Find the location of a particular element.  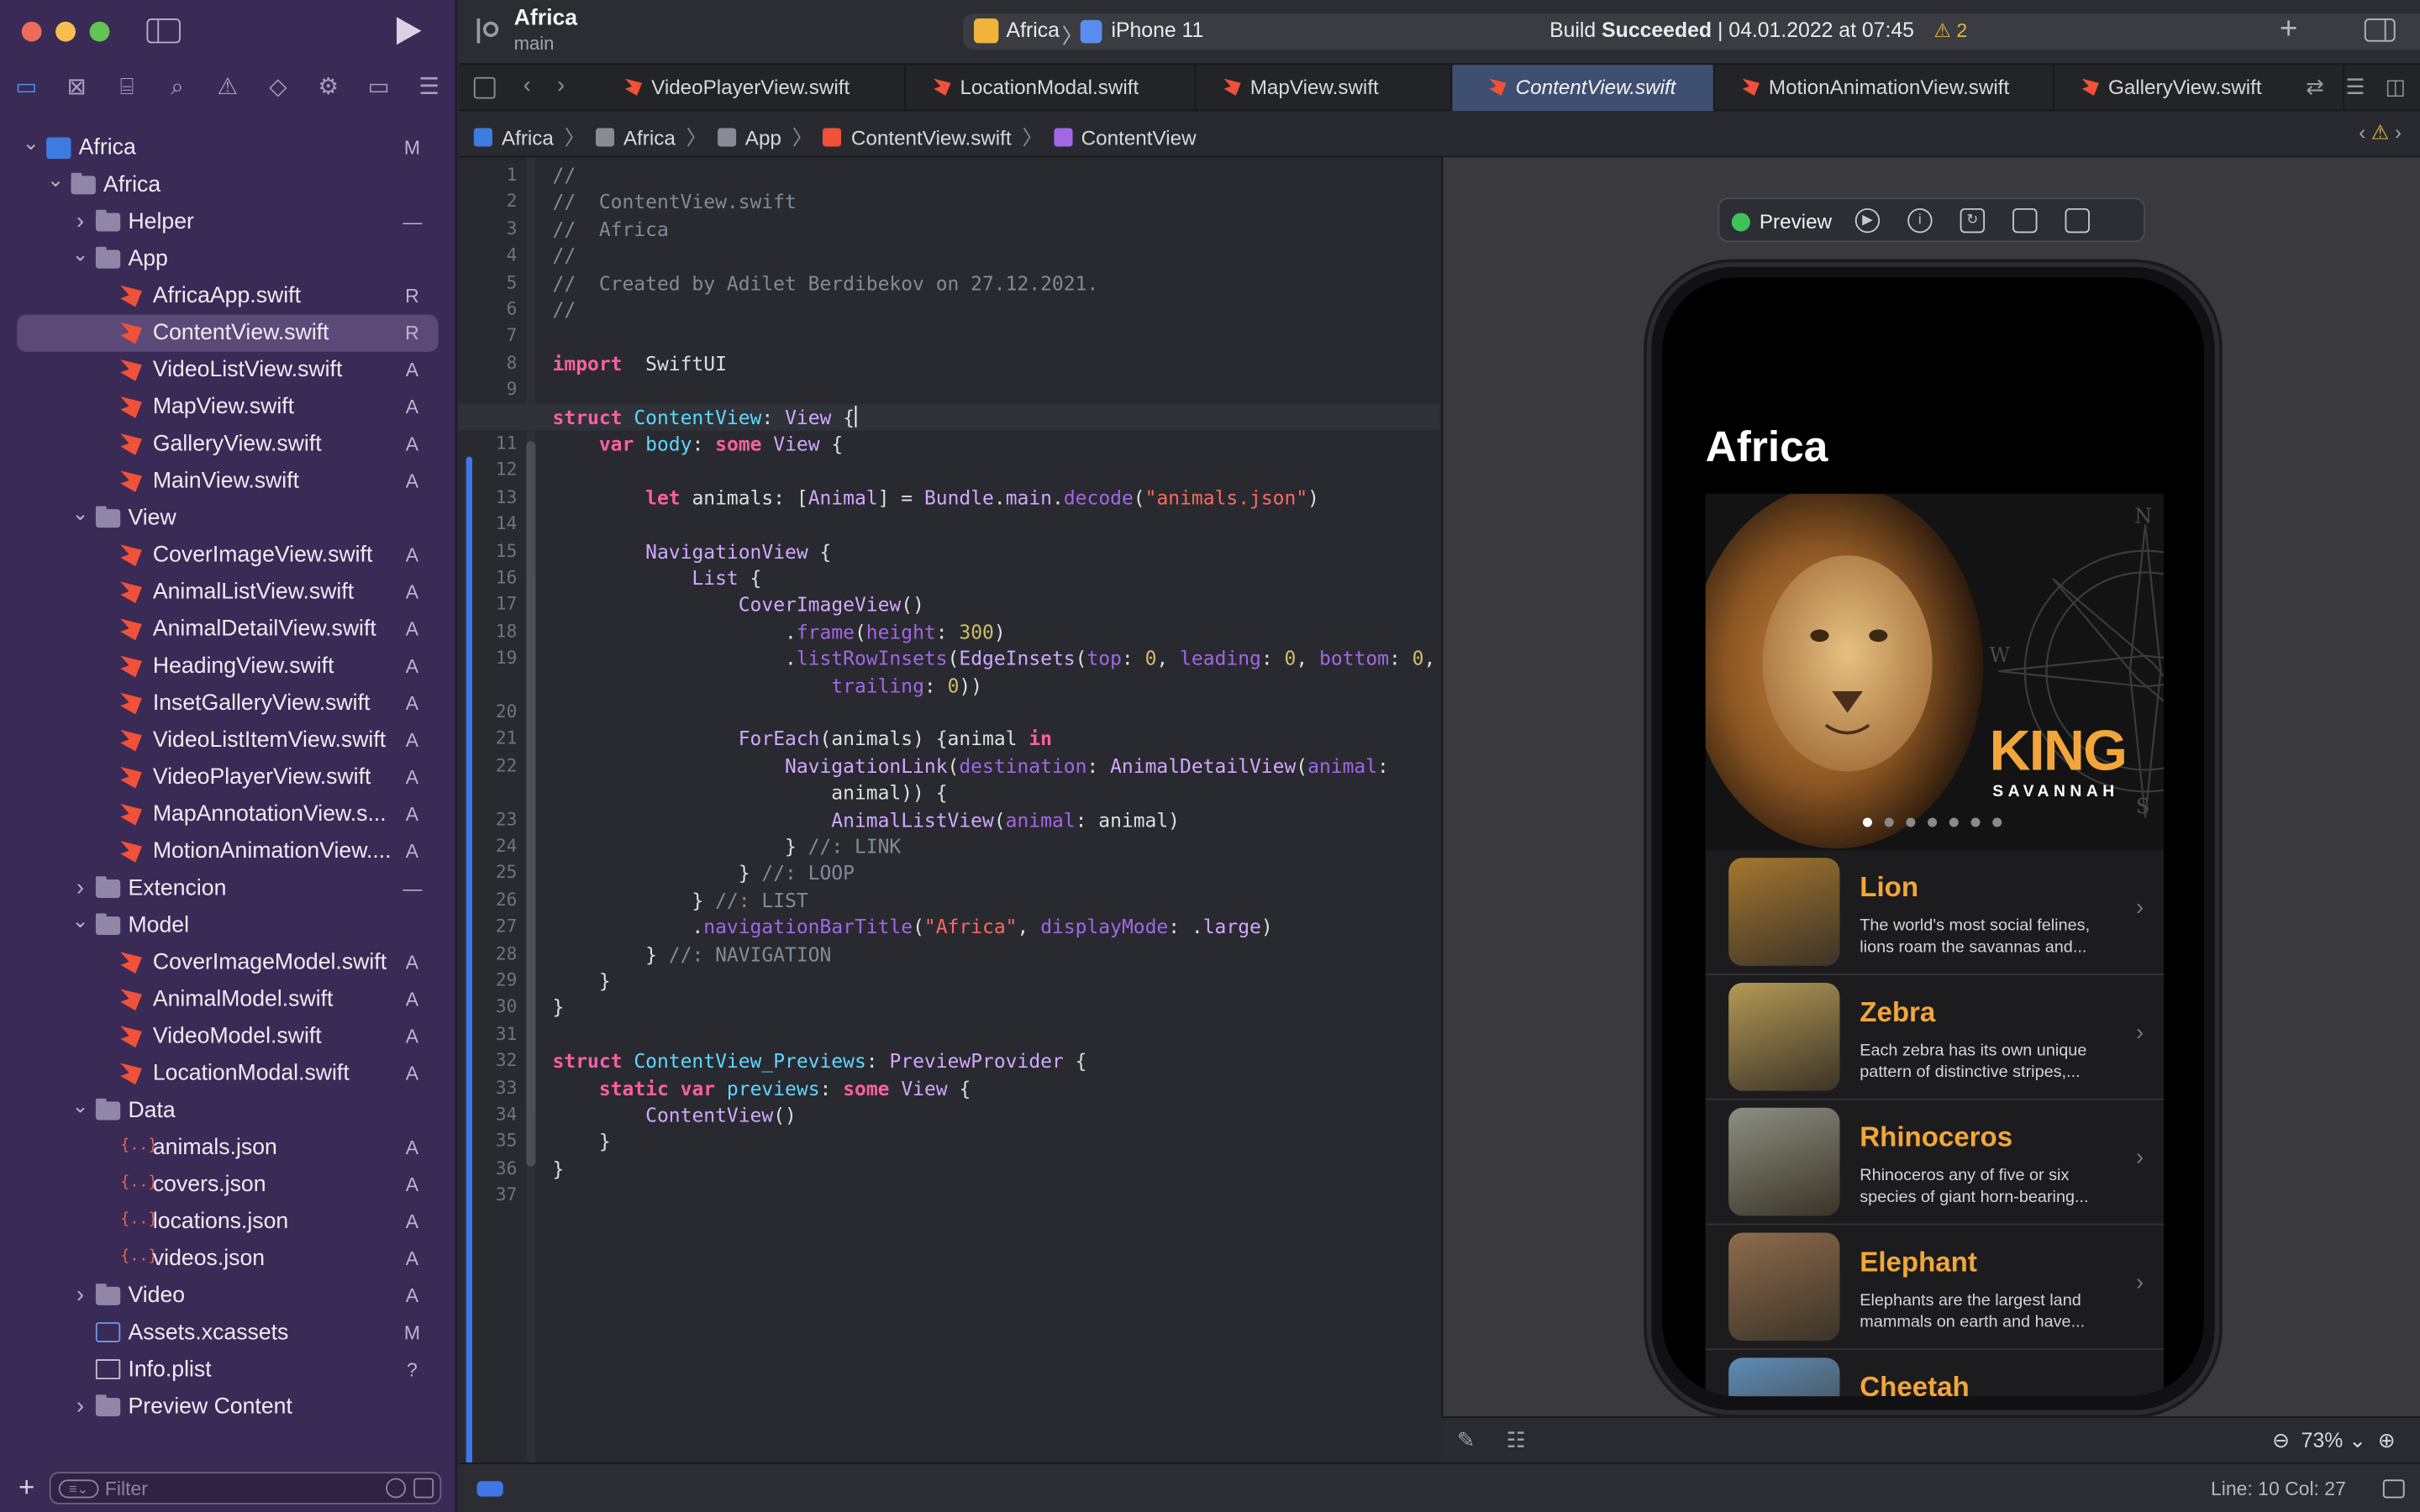

tree-row: ⌄ App is located at coordinates (227, 259).